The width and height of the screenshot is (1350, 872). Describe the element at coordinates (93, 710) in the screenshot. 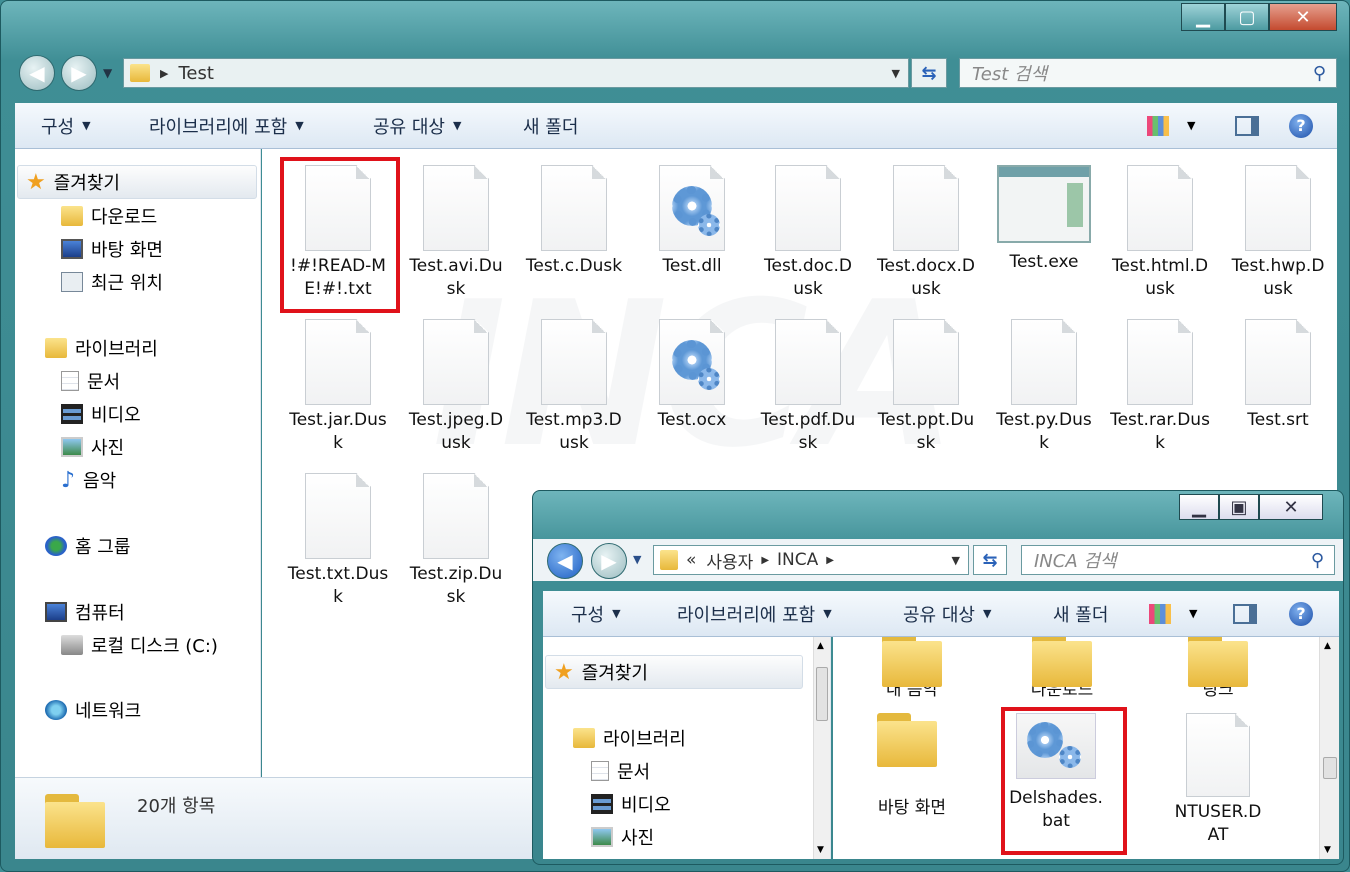

I see `nav-network: 네트워크` at that location.